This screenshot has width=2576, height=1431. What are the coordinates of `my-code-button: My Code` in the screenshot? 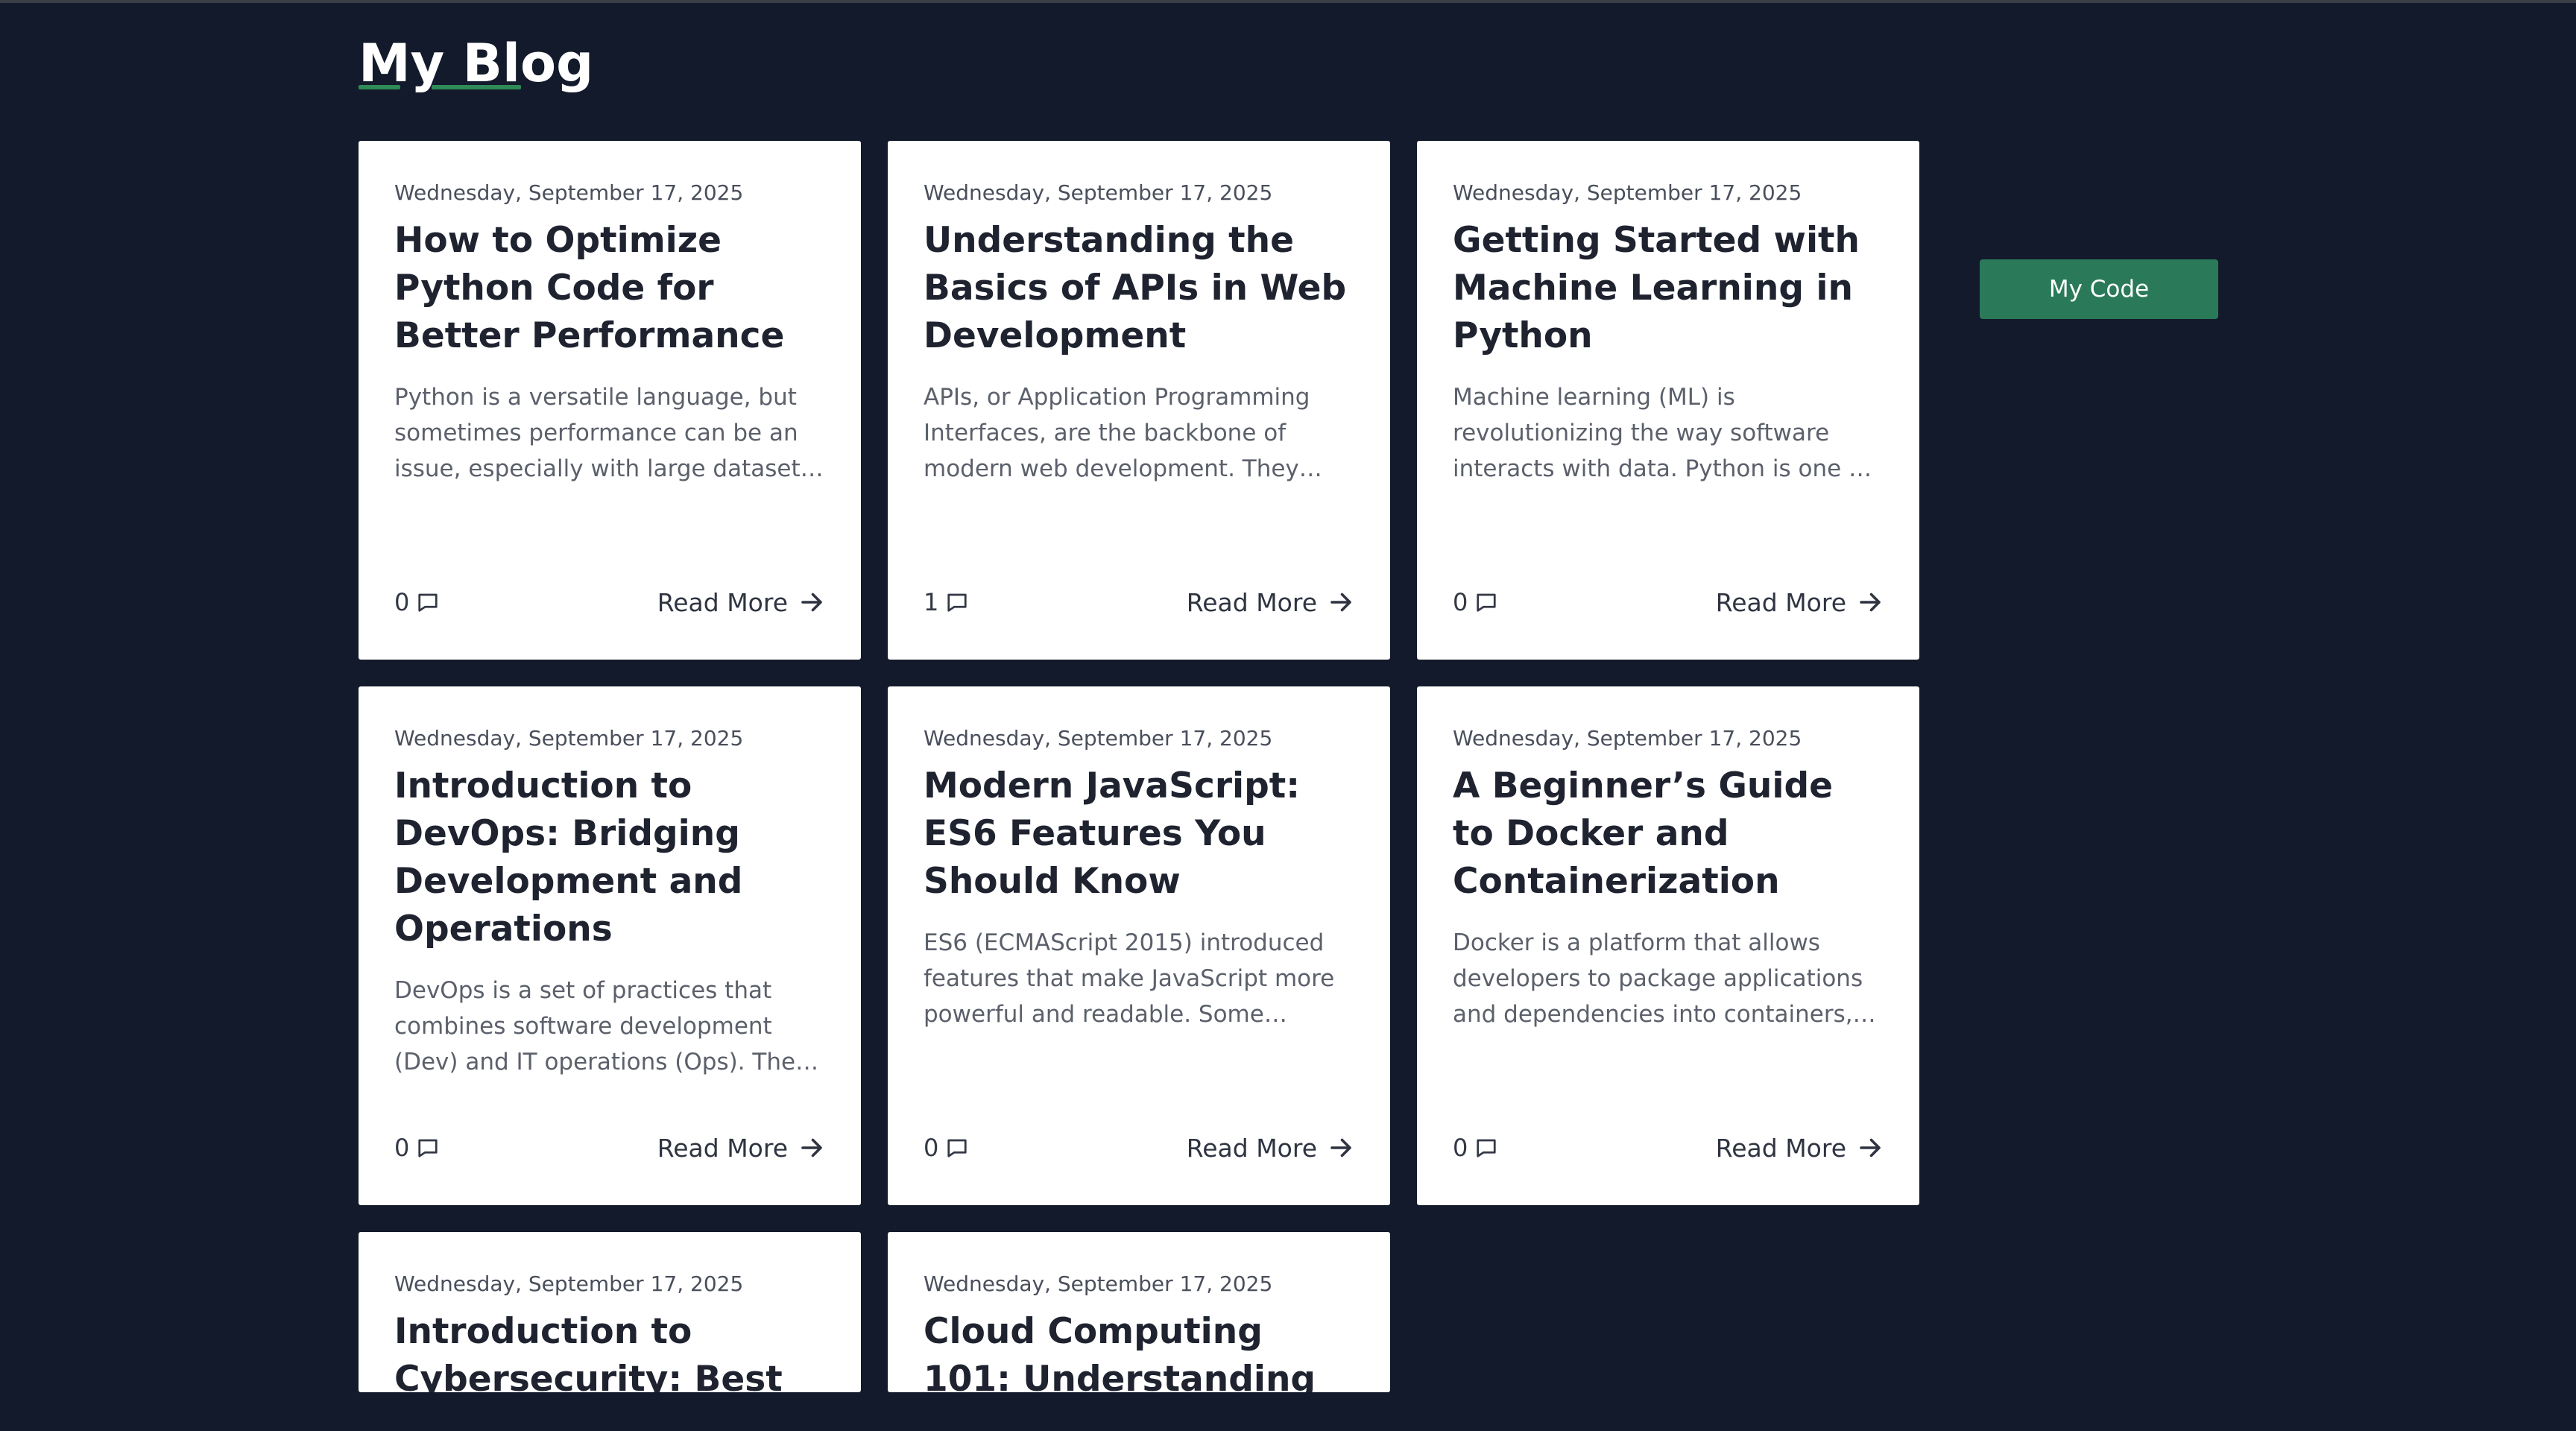 It's located at (2099, 289).